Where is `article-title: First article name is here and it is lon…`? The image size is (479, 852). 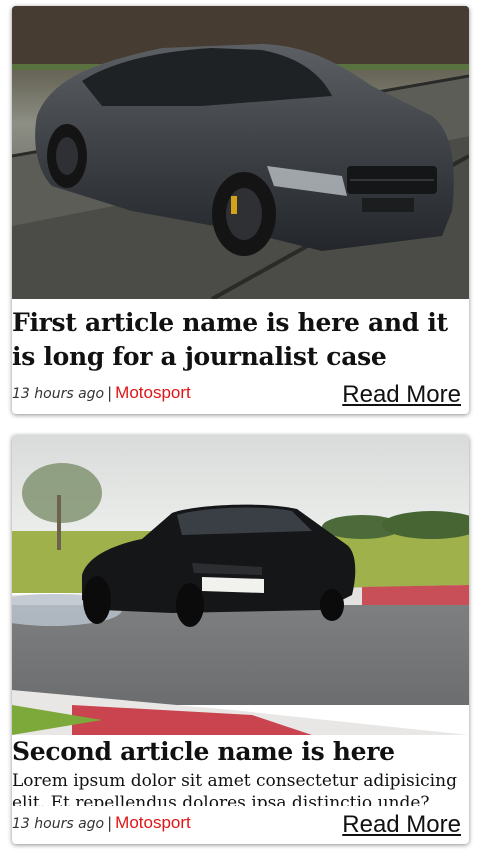 article-title: First article name is here and it is lon… is located at coordinates (232, 340).